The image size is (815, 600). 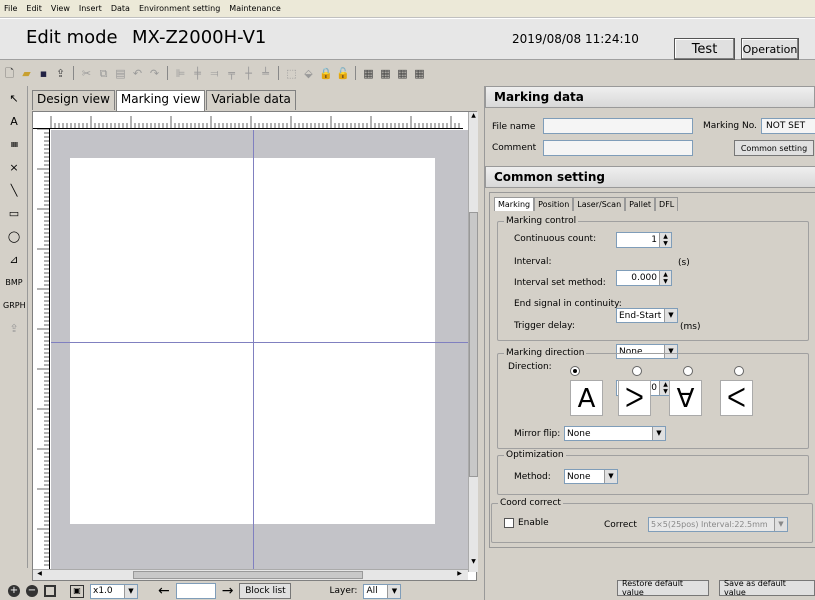 I want to click on cut-icon: ✂, so click(x=86, y=73).